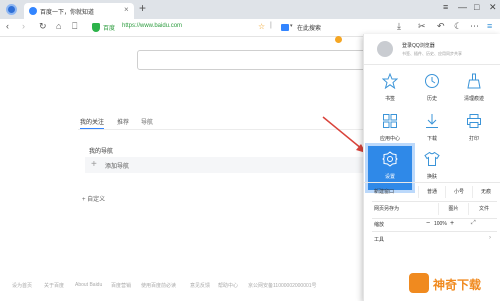  What do you see at coordinates (493, 7) in the screenshot?
I see `close-icon: ✕` at bounding box center [493, 7].